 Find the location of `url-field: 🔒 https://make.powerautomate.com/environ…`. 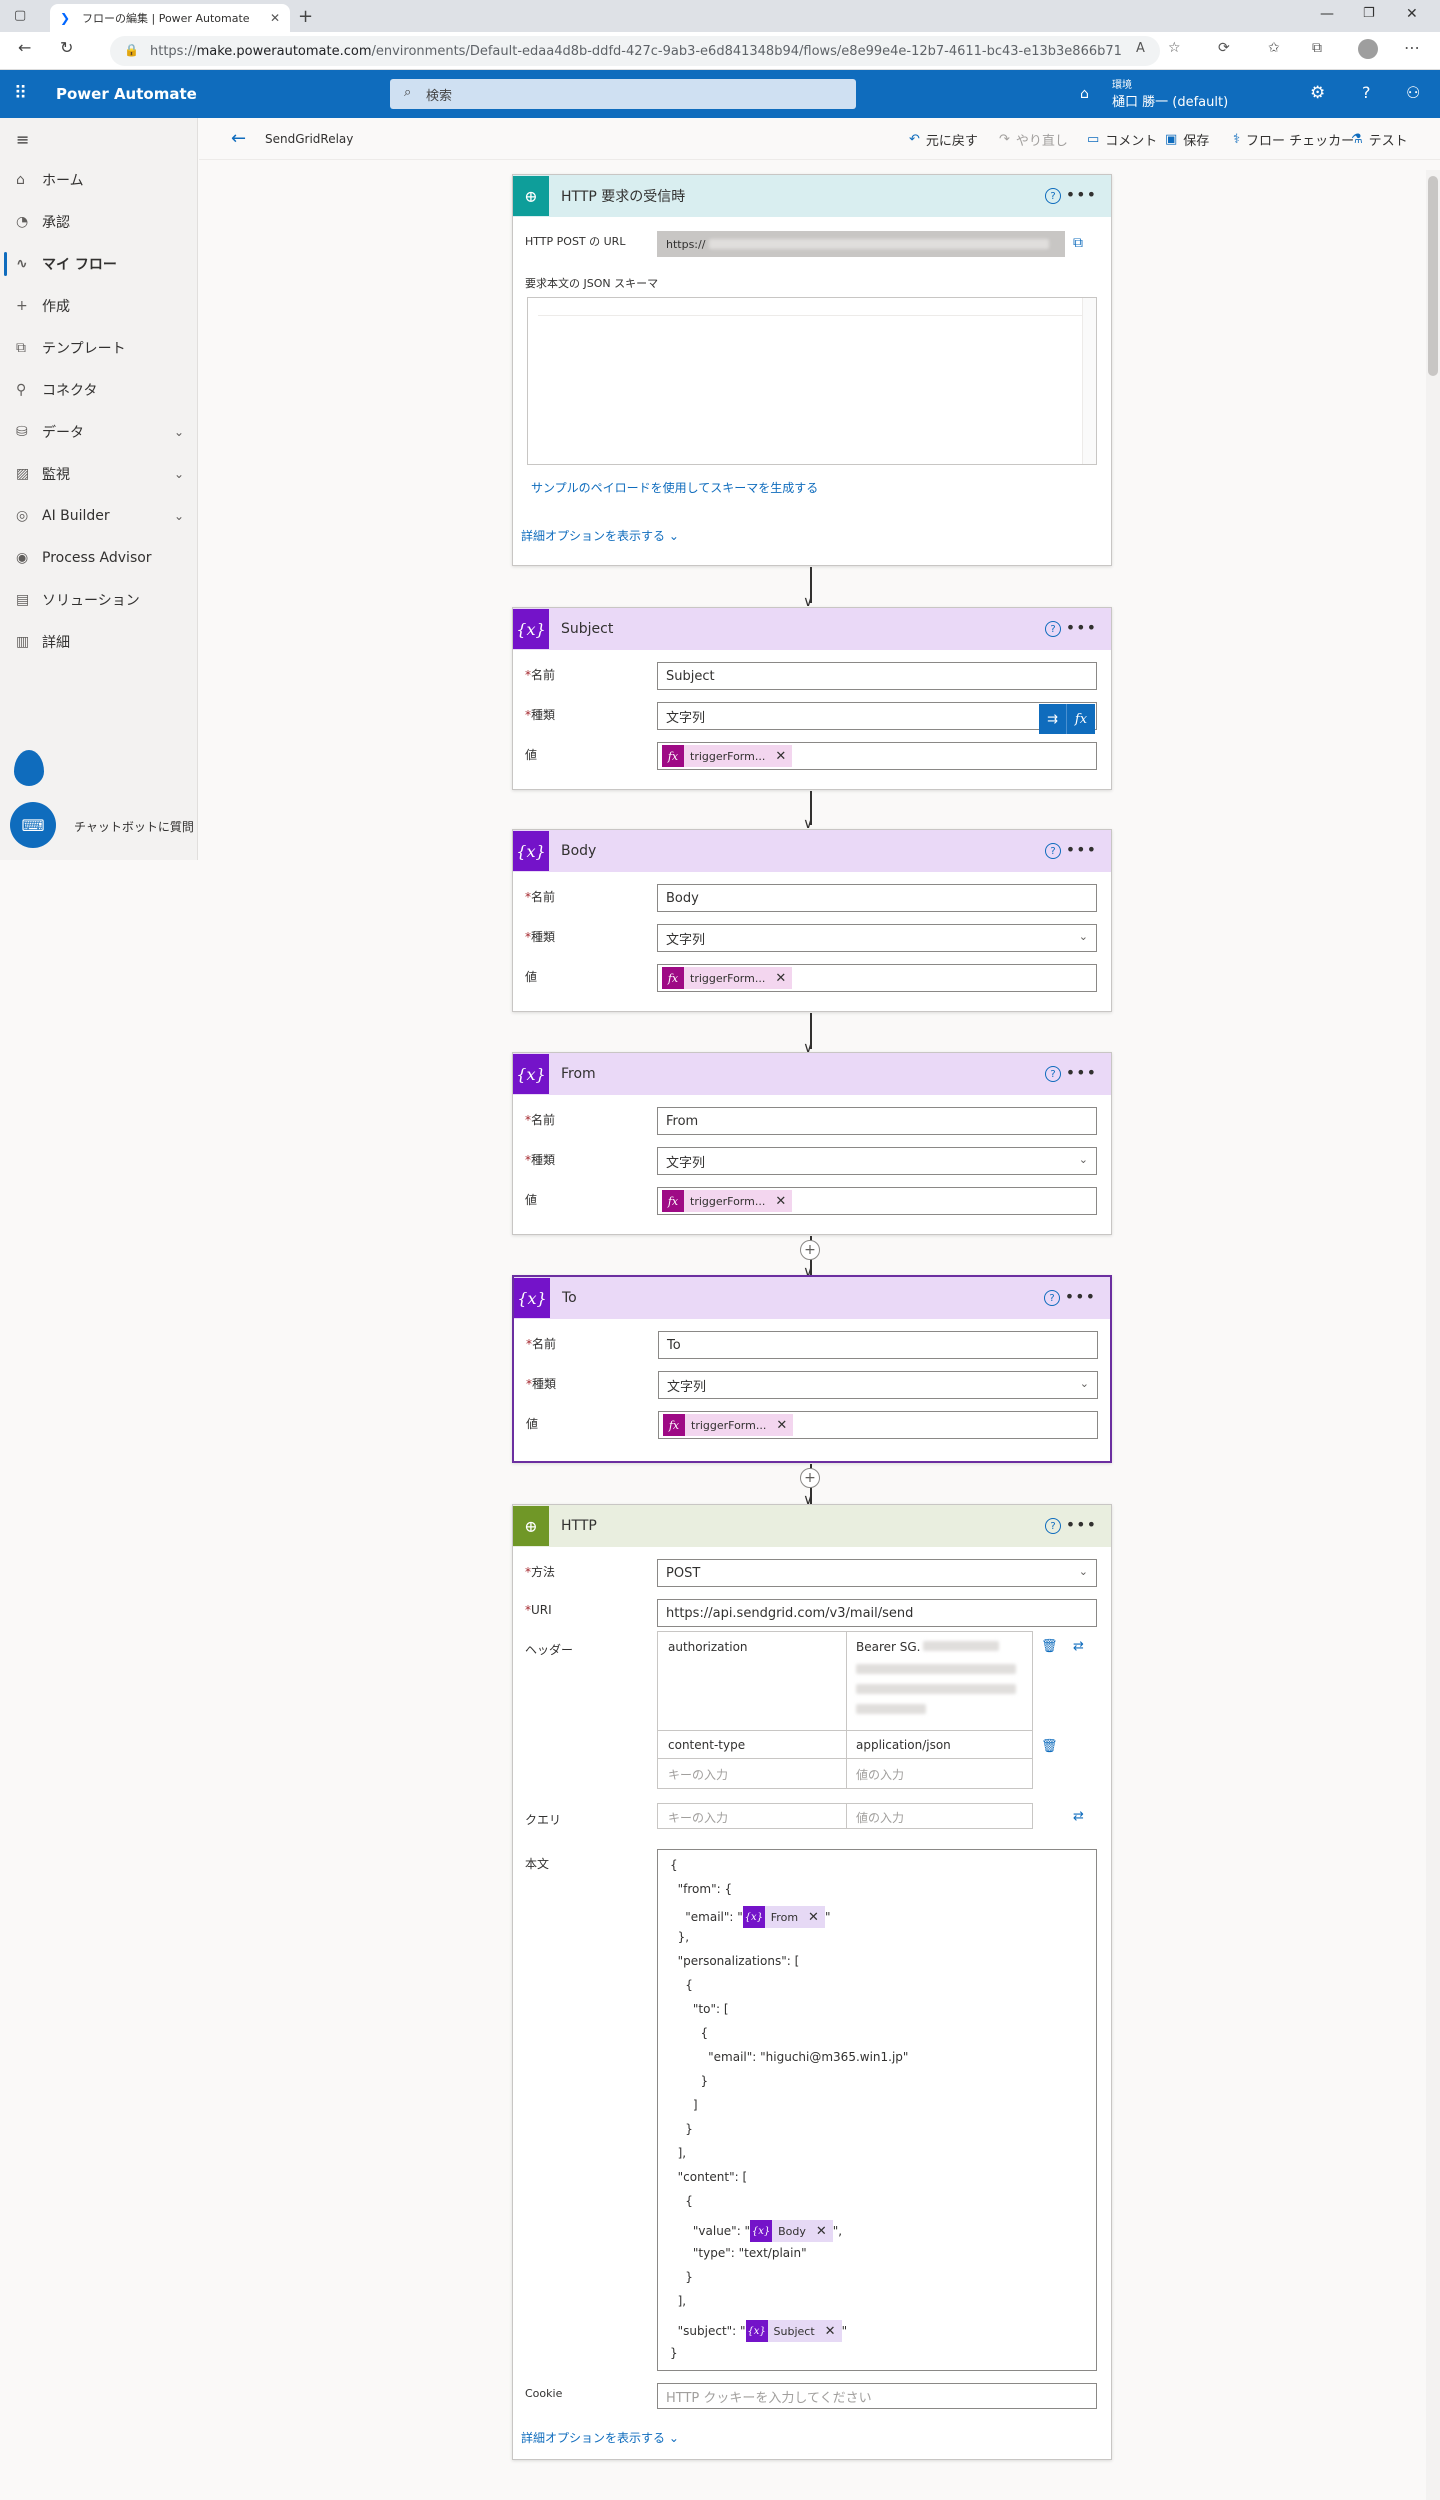

url-field: 🔒 https://make.powerautomate.com/environ… is located at coordinates (635, 51).